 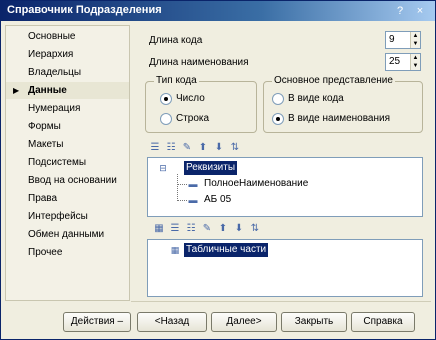 What do you see at coordinates (339, 118) in the screenshot?
I see `radio-label: В виде наименования` at bounding box center [339, 118].